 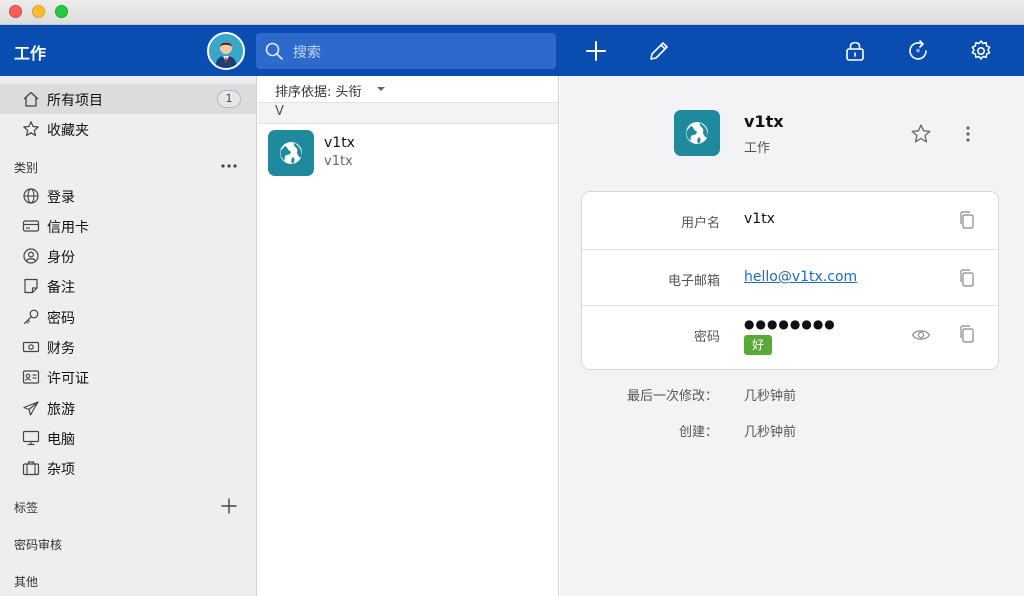 I want to click on sidebar-item-miscellaneous: 杂项, so click(x=128, y=468).